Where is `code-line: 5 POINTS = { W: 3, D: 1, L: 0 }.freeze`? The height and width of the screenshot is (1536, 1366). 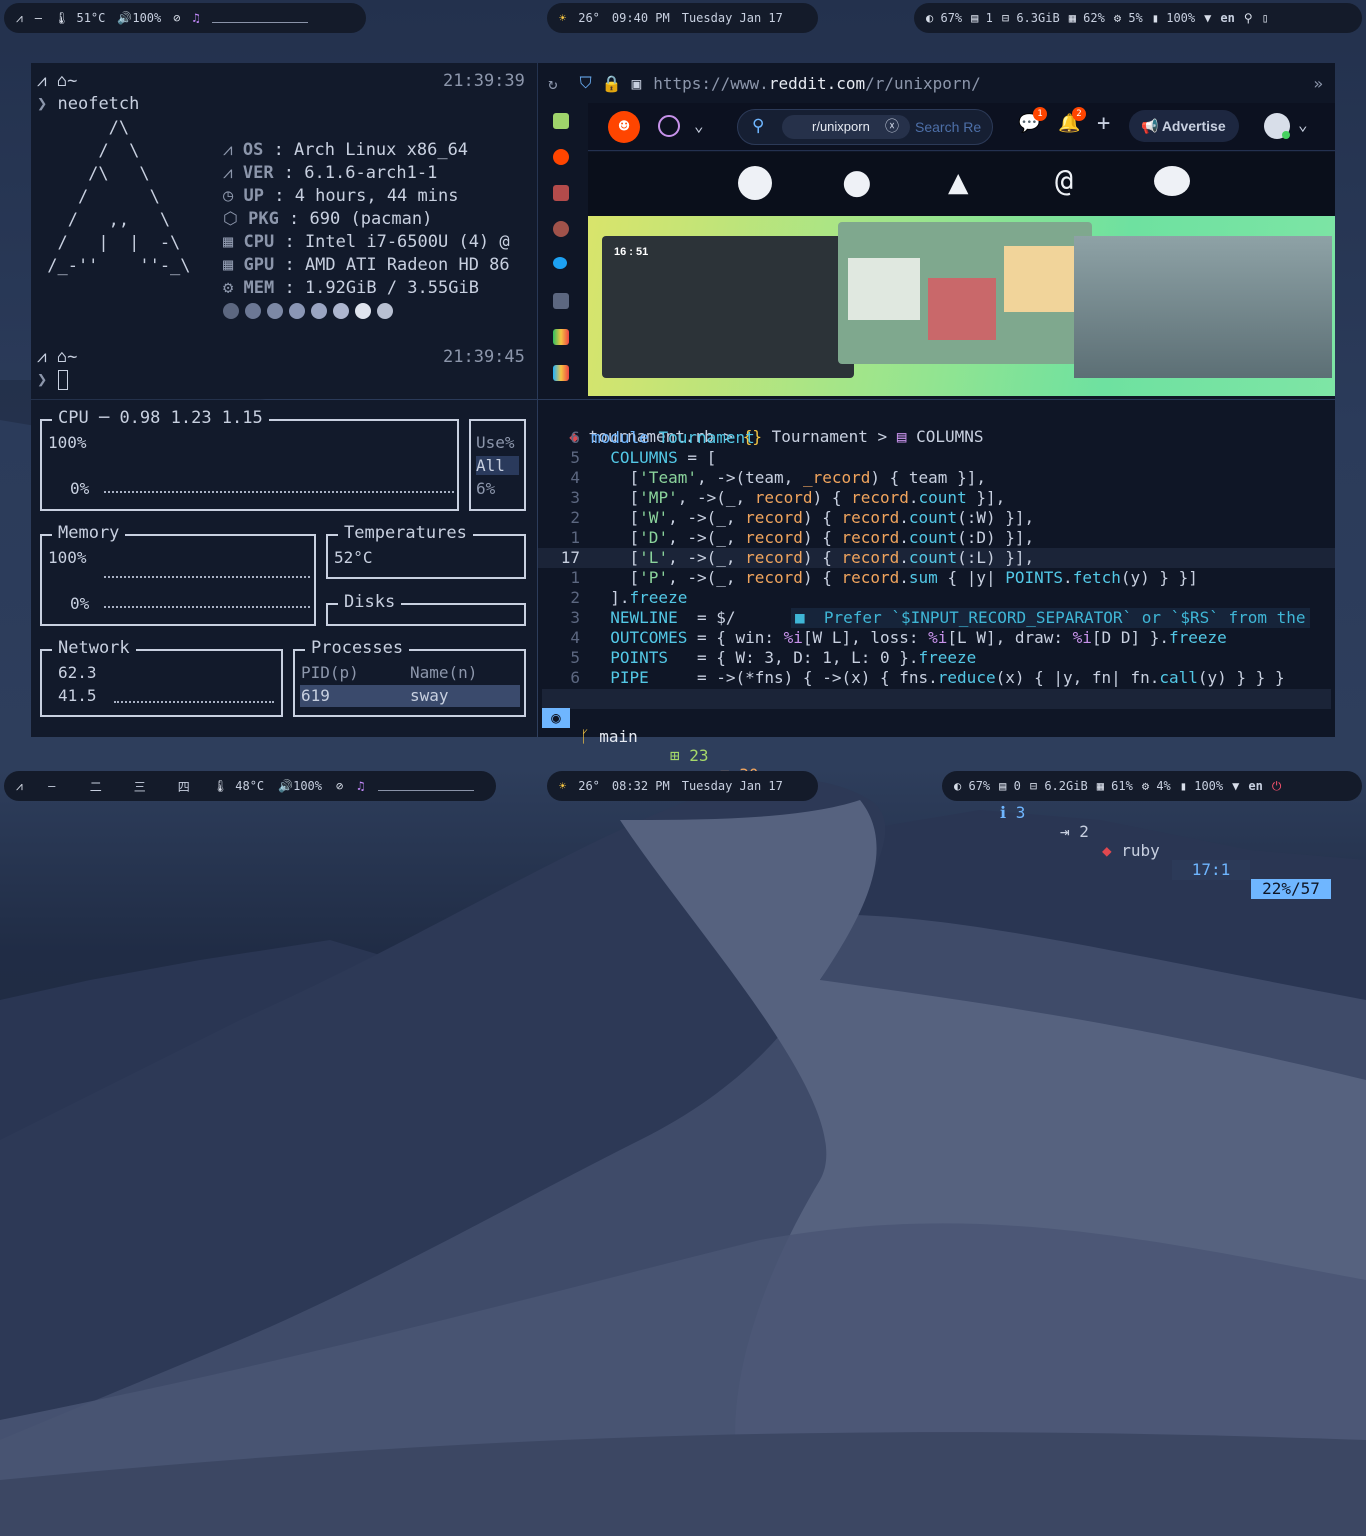
code-line: 5 POINTS = { W: 3, D: 1, L: 0 }.freeze is located at coordinates (936, 658).